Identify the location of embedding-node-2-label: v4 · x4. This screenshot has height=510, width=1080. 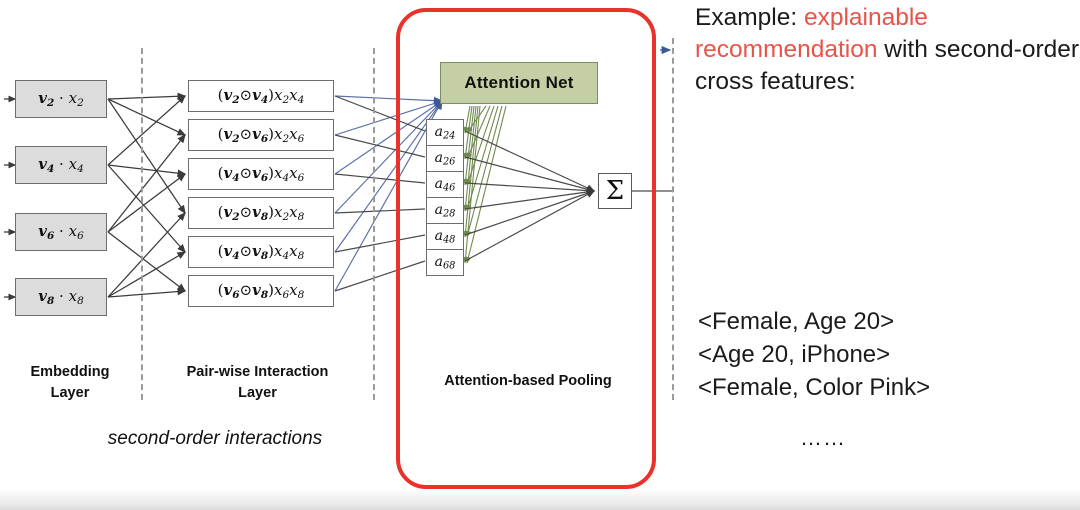
(61, 165).